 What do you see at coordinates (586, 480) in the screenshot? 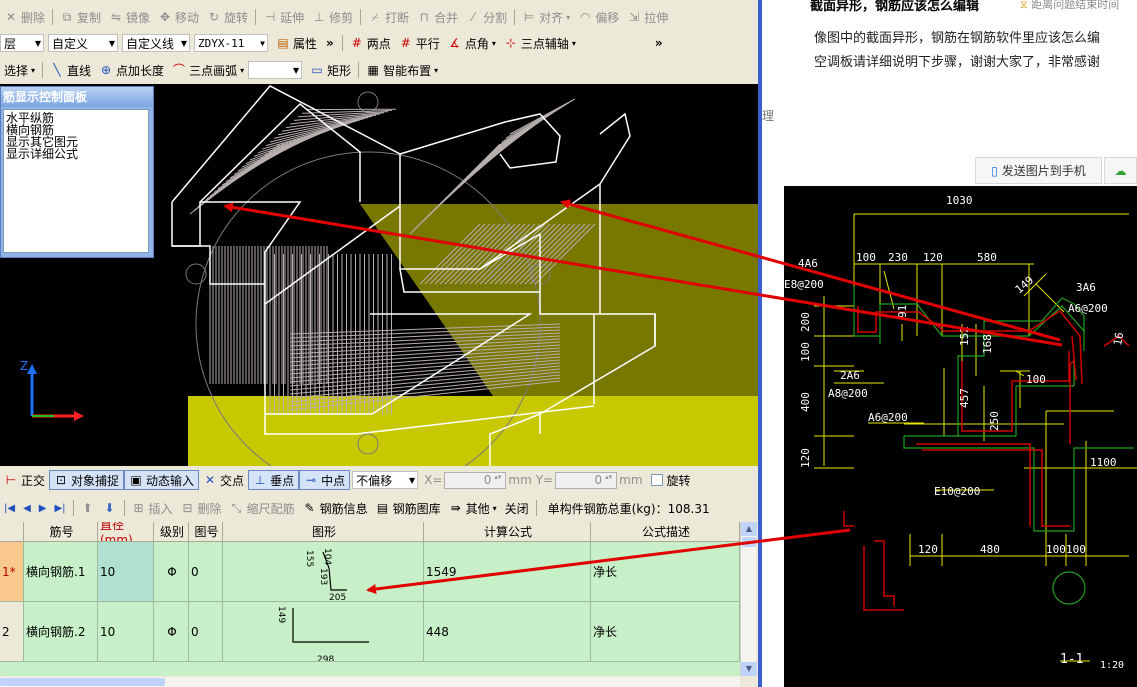
I see `y-coordinate-input: 0` at bounding box center [586, 480].